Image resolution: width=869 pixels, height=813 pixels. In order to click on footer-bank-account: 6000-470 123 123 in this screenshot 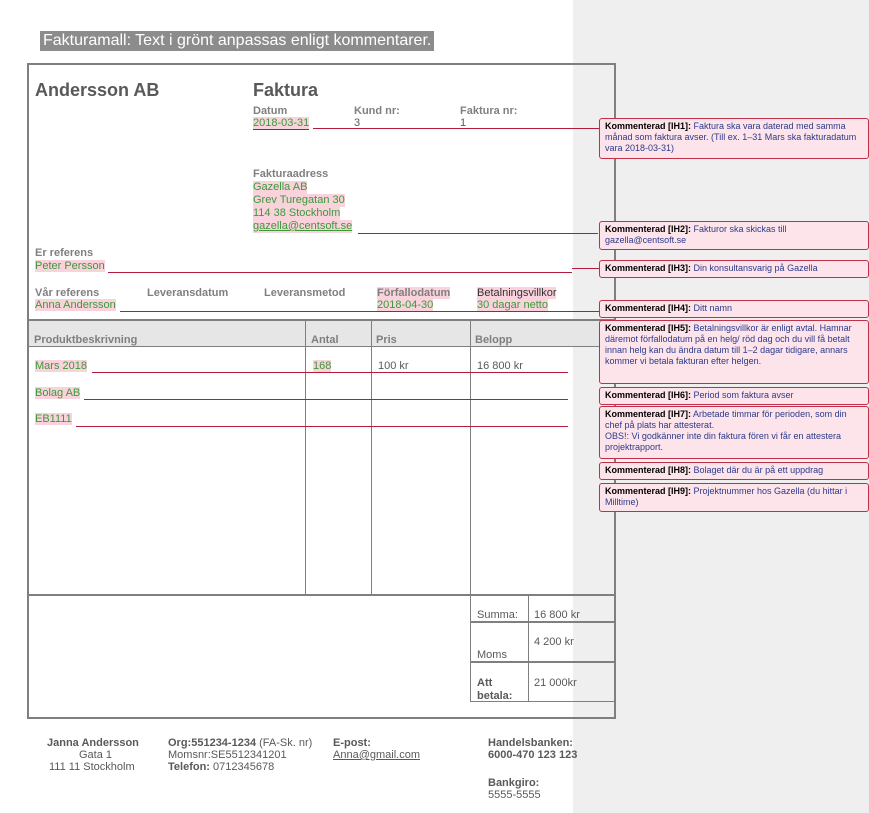, I will do `click(533, 755)`.